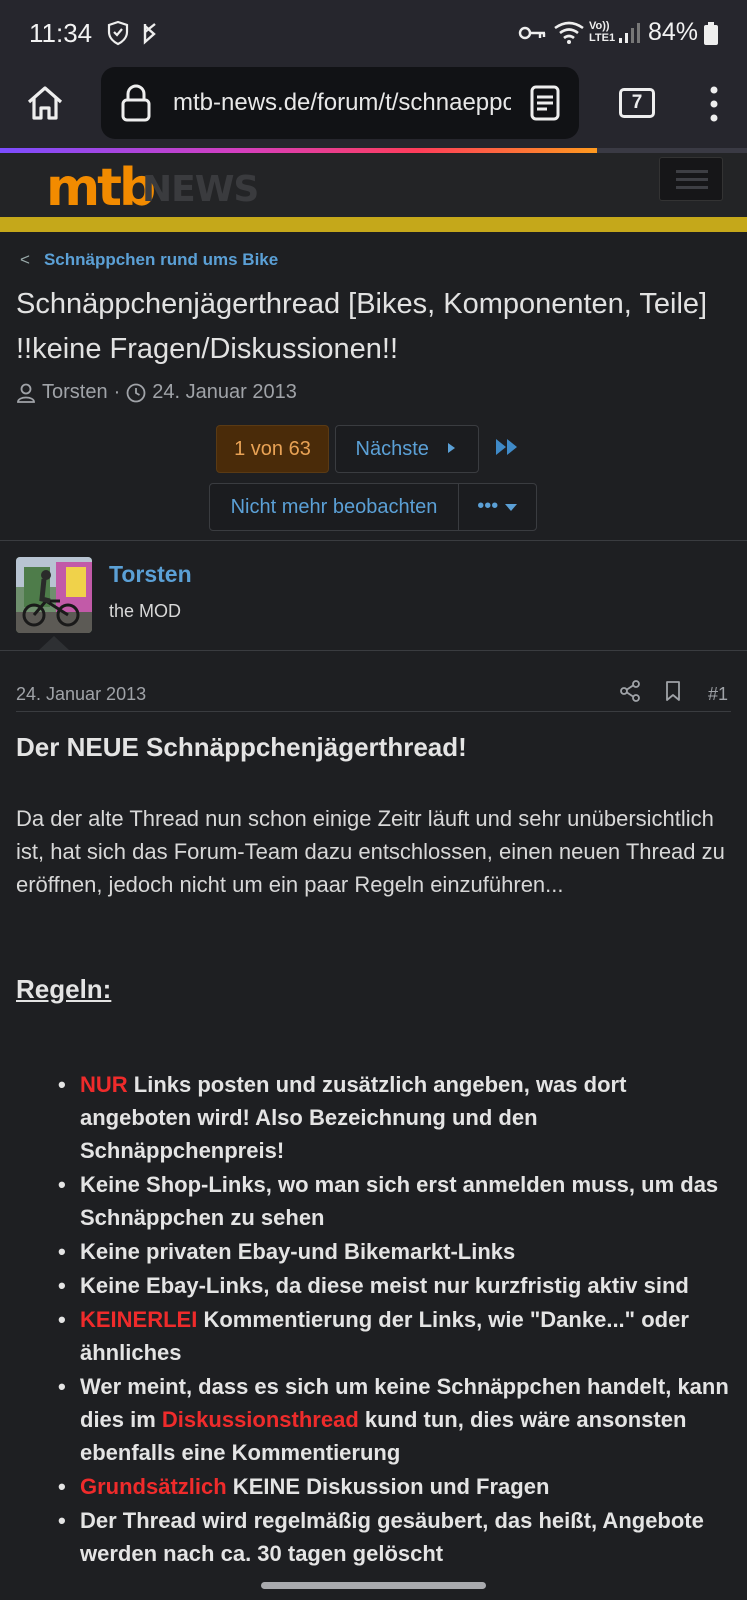  What do you see at coordinates (510, 507) in the screenshot?
I see `caret-down-icon` at bounding box center [510, 507].